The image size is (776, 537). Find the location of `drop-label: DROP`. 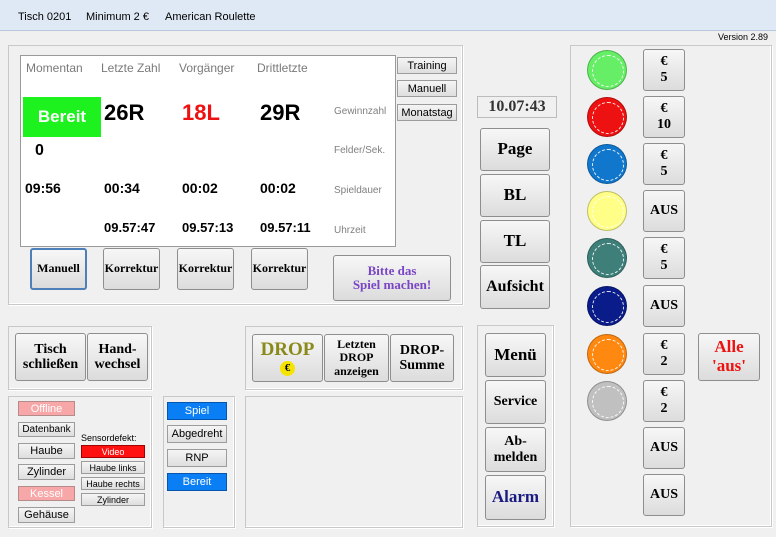

drop-label: DROP is located at coordinates (287, 350).